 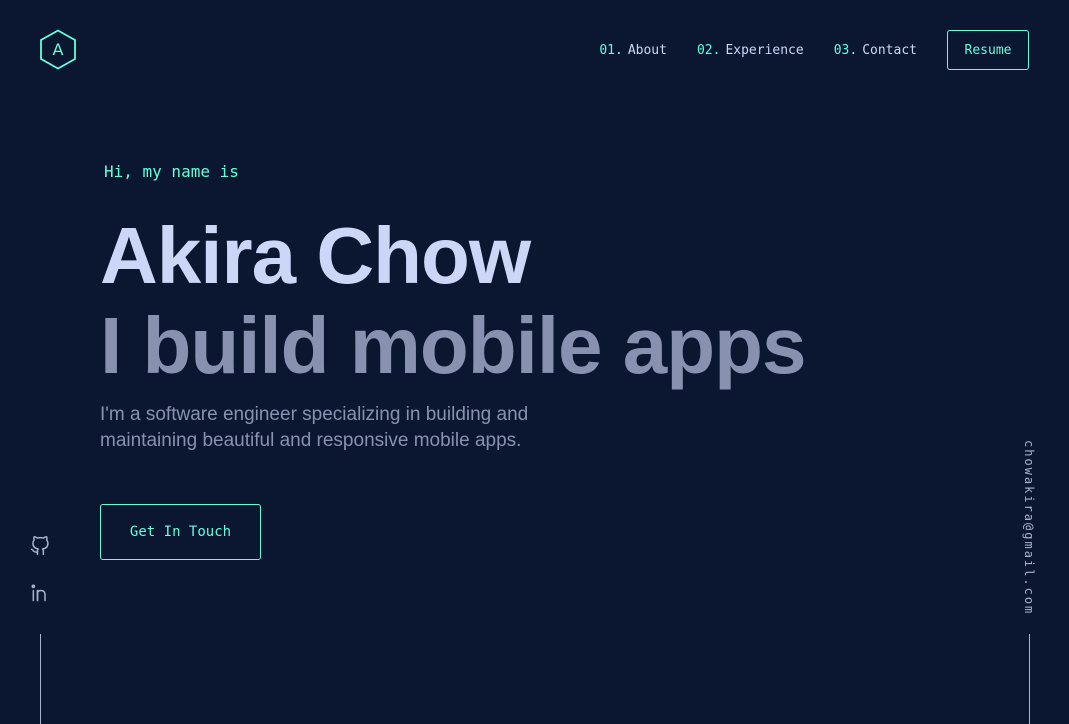 I want to click on nav-number: 02., so click(x=708, y=50).